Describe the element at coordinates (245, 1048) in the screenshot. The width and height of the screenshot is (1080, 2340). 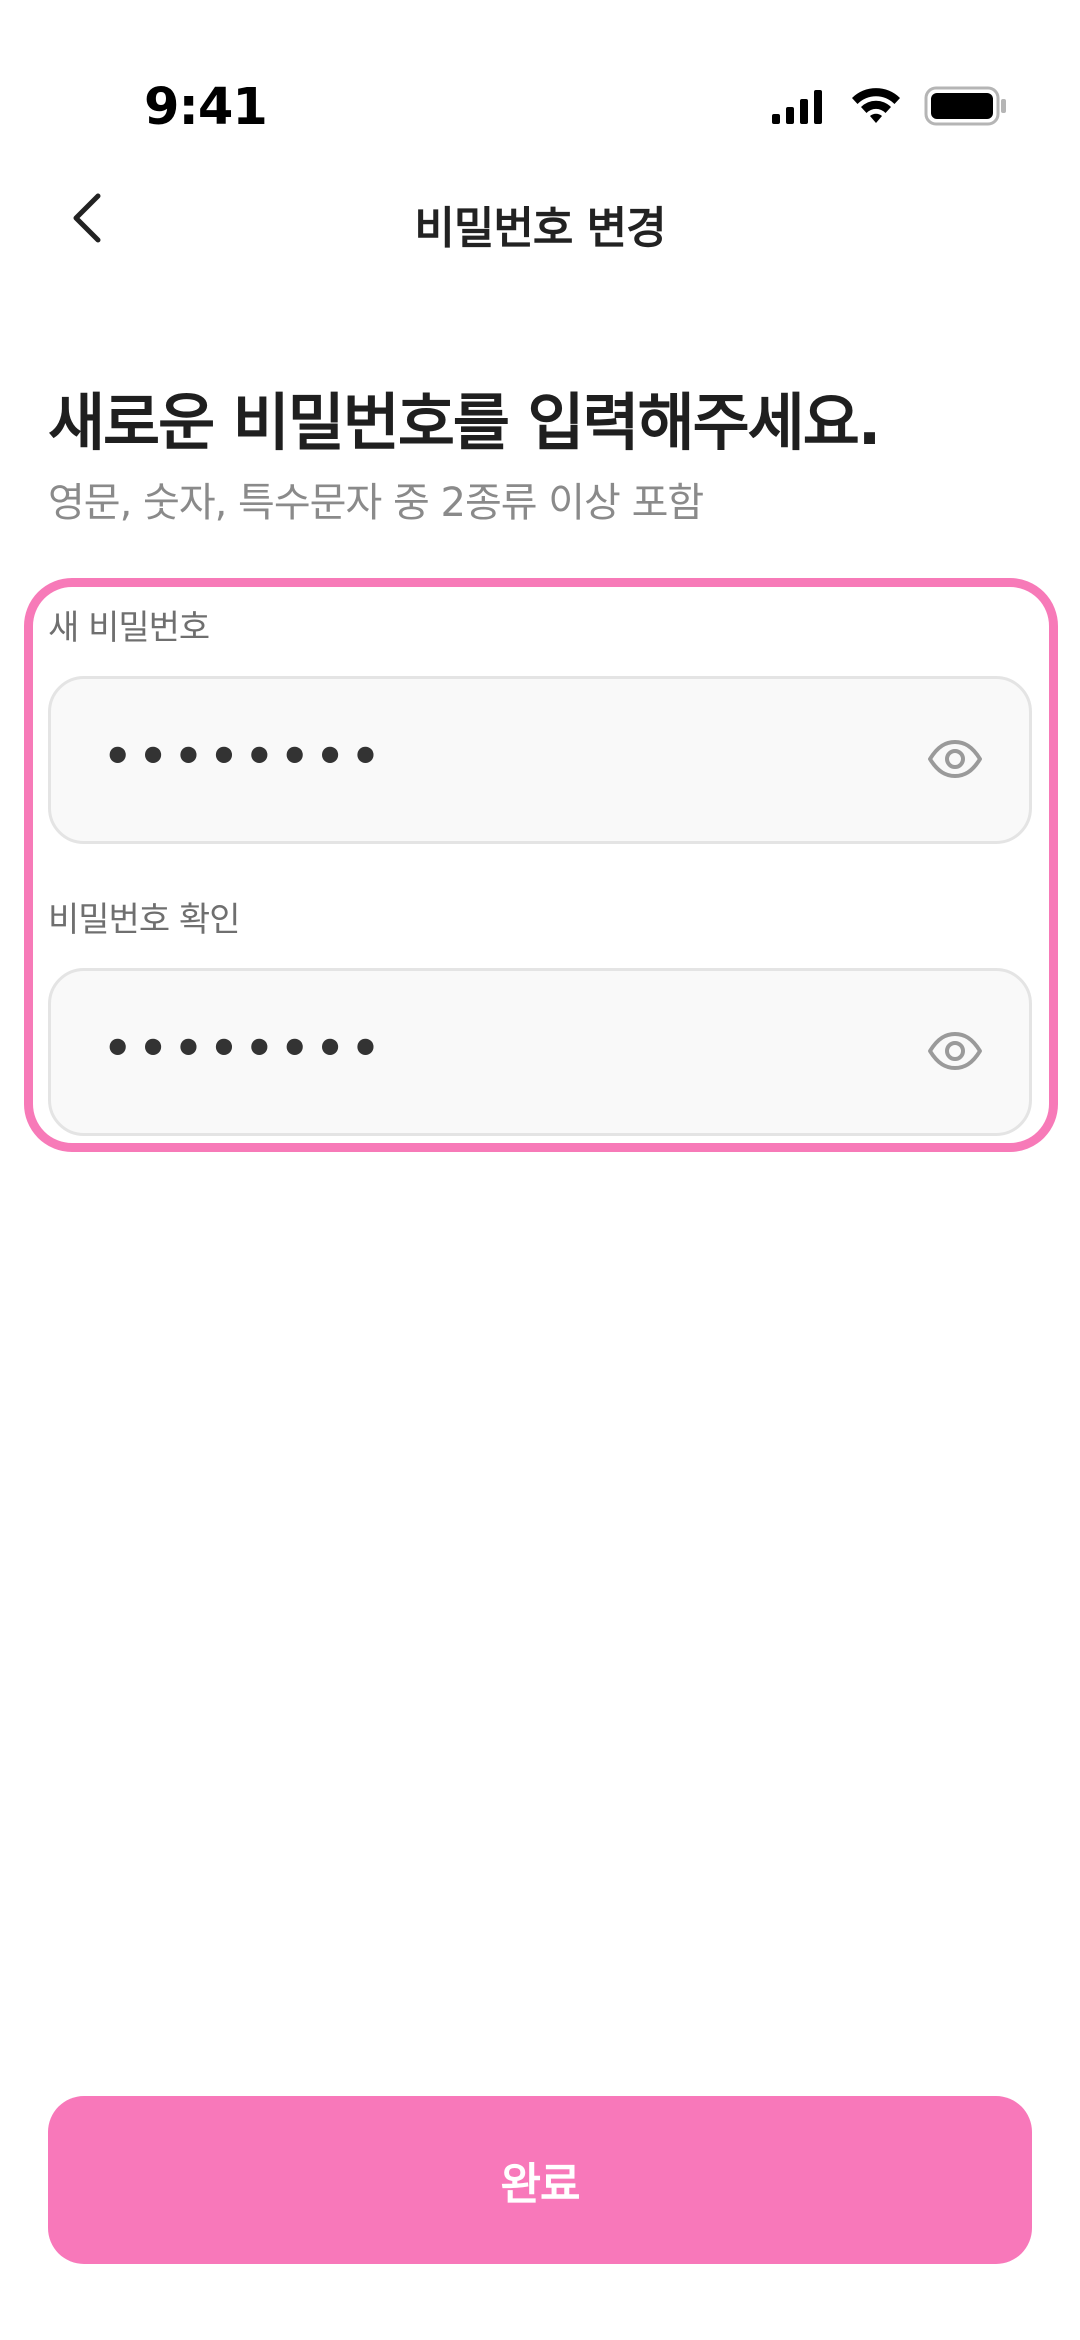
I see `confirm-password-value: ••••••••` at that location.